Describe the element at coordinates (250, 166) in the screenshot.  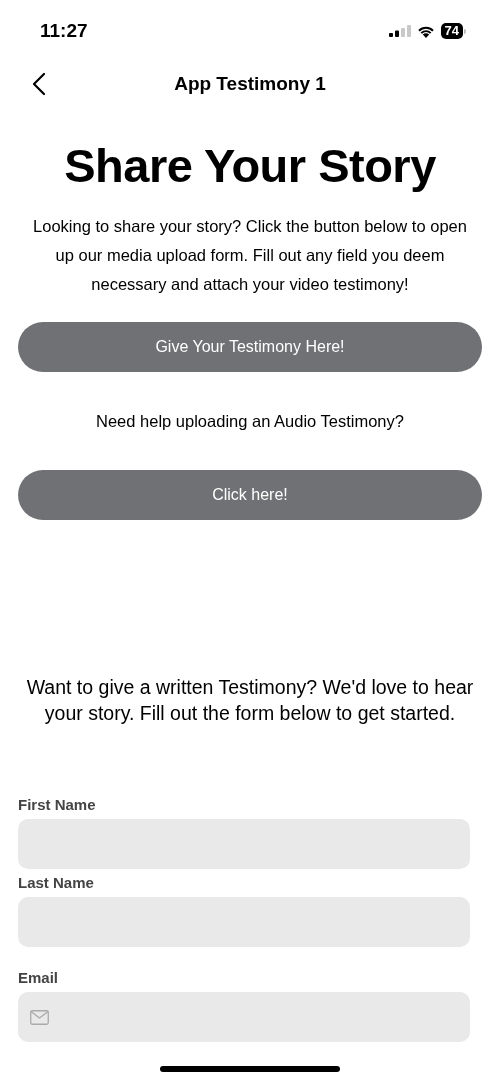
I see `page-heading: Share Your Story` at that location.